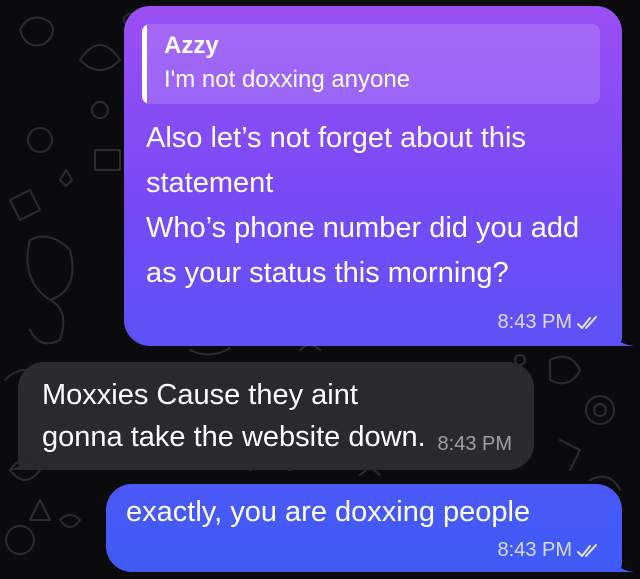 The width and height of the screenshot is (640, 579). I want to click on reply-quote: Azzy I'm not doxxing anyone, so click(371, 64).